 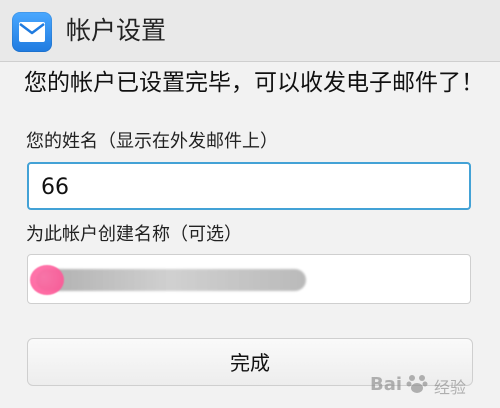 What do you see at coordinates (417, 384) in the screenshot?
I see `paw-icon` at bounding box center [417, 384].